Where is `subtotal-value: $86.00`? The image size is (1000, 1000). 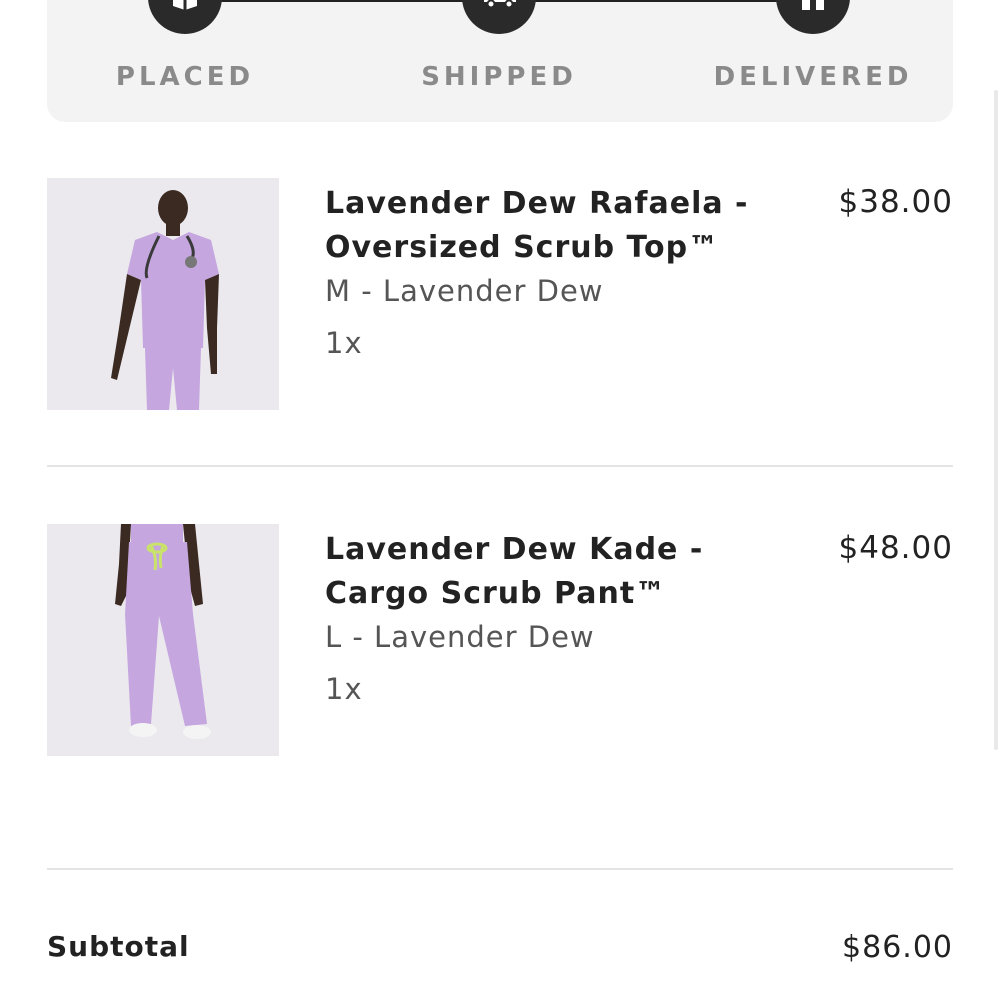
subtotal-value: $86.00 is located at coordinates (897, 947).